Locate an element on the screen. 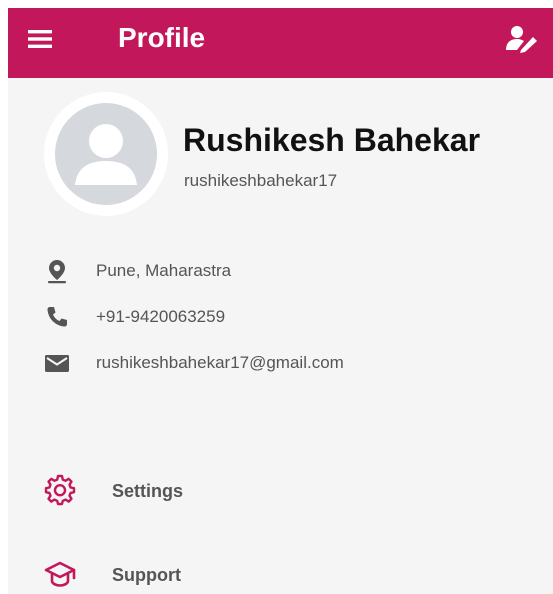 The image size is (553, 594). avatar is located at coordinates (106, 154).